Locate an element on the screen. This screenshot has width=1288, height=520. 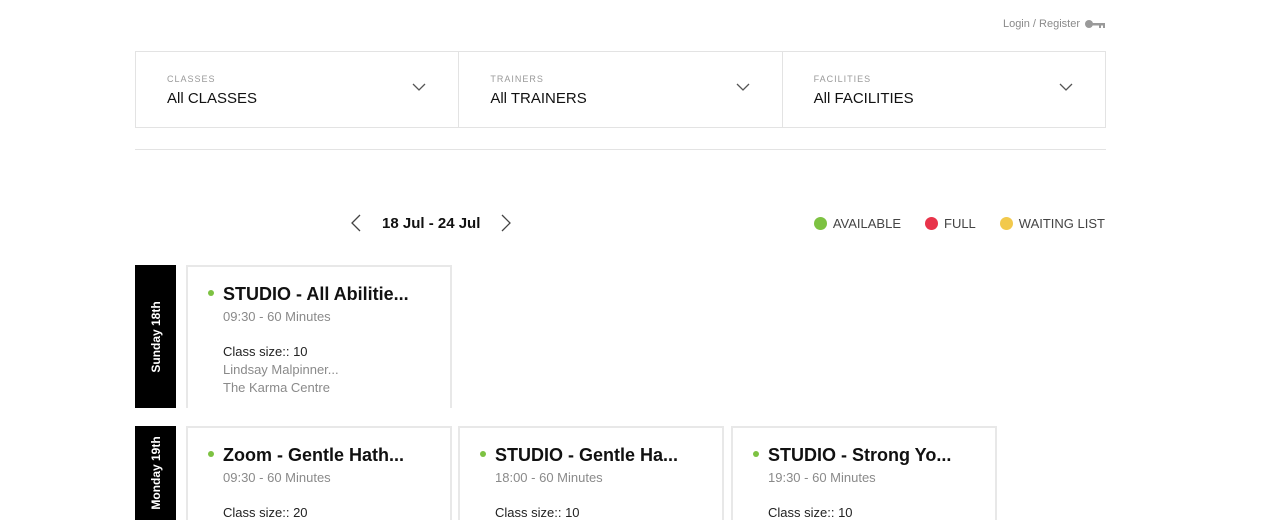
day-label: Sunday 18th is located at coordinates (155, 336).